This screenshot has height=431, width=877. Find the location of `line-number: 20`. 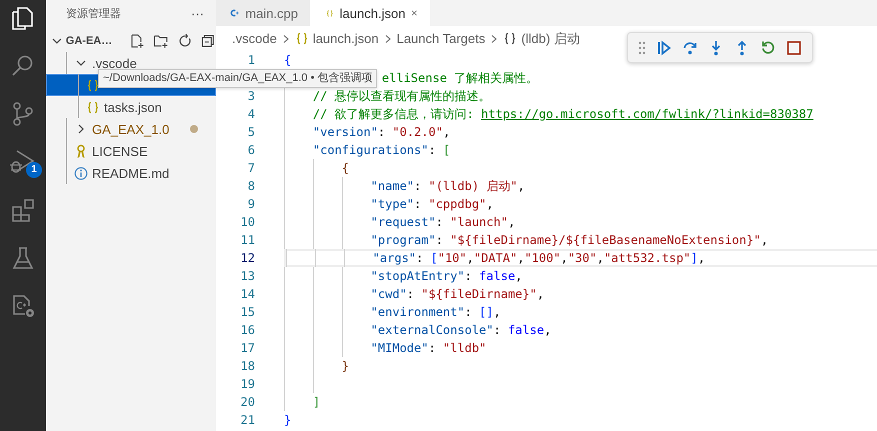

line-number: 20 is located at coordinates (248, 402).